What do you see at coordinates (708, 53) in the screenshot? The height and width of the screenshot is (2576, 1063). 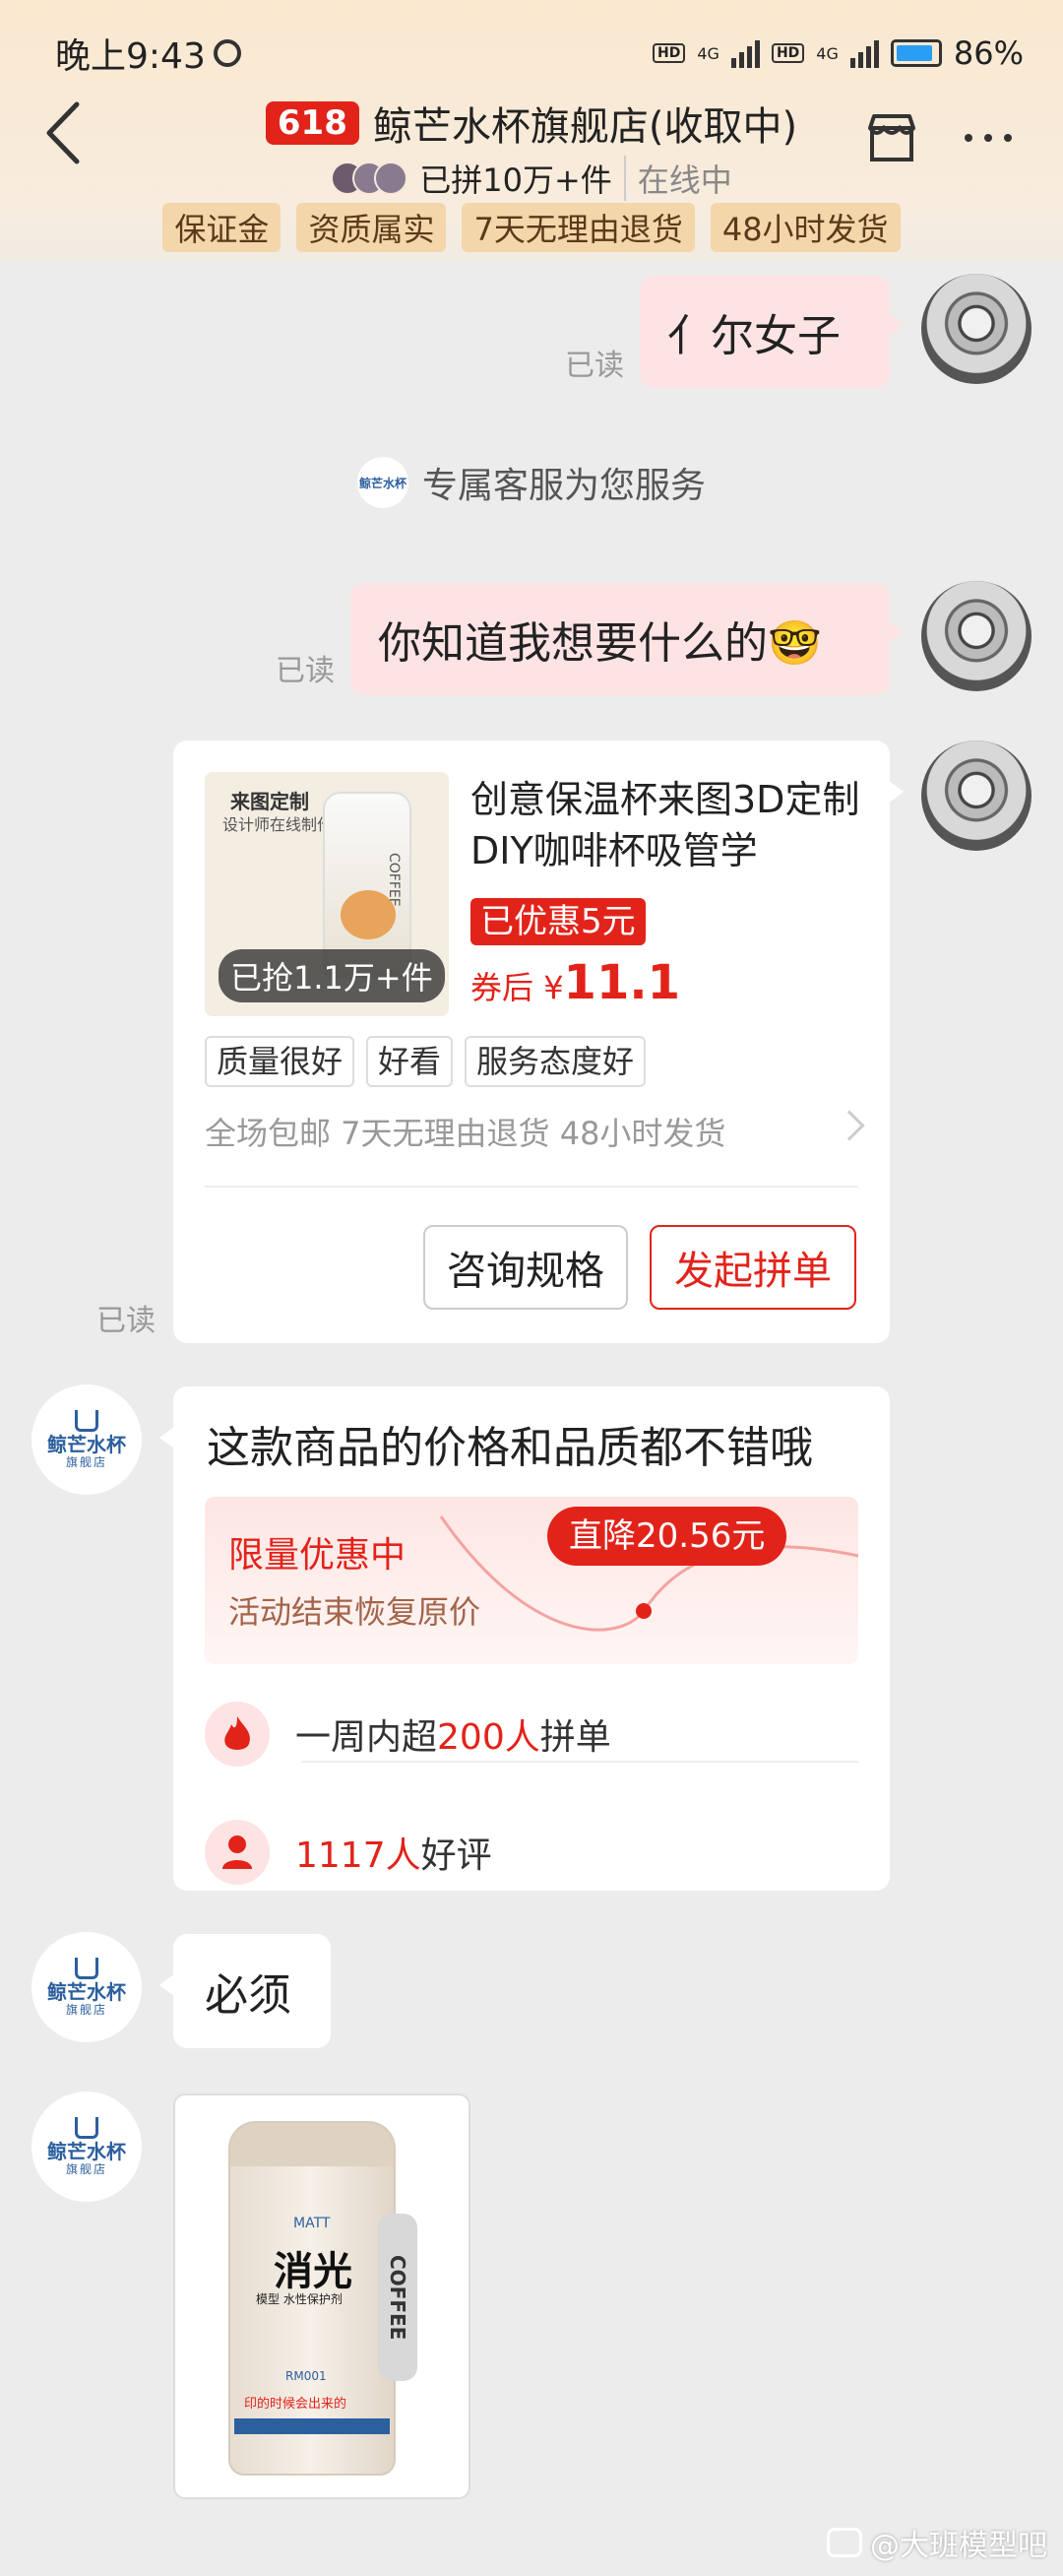 I see `network-label-1: 4G` at bounding box center [708, 53].